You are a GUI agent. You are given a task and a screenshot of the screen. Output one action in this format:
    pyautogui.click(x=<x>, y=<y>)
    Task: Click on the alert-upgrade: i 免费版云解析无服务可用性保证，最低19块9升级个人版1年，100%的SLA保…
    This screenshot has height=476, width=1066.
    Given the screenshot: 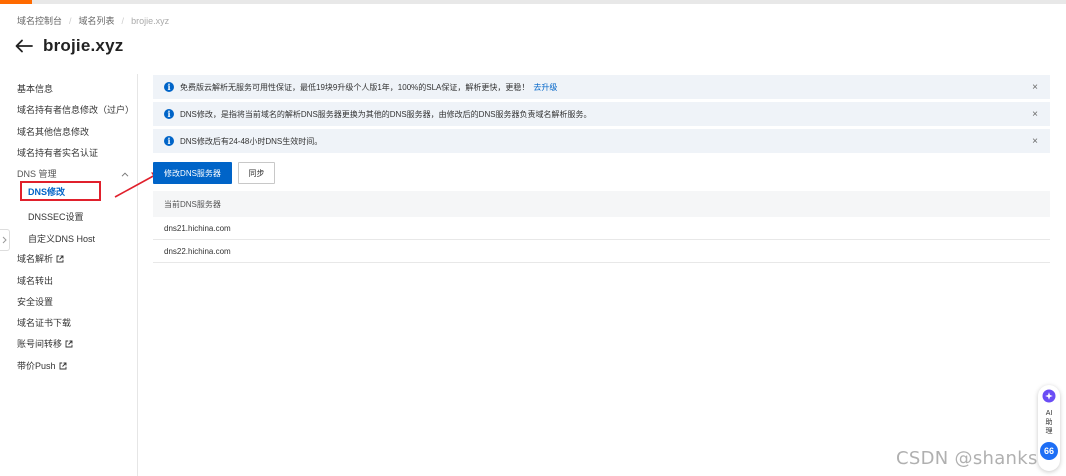 What is the action you would take?
    pyautogui.click(x=601, y=87)
    